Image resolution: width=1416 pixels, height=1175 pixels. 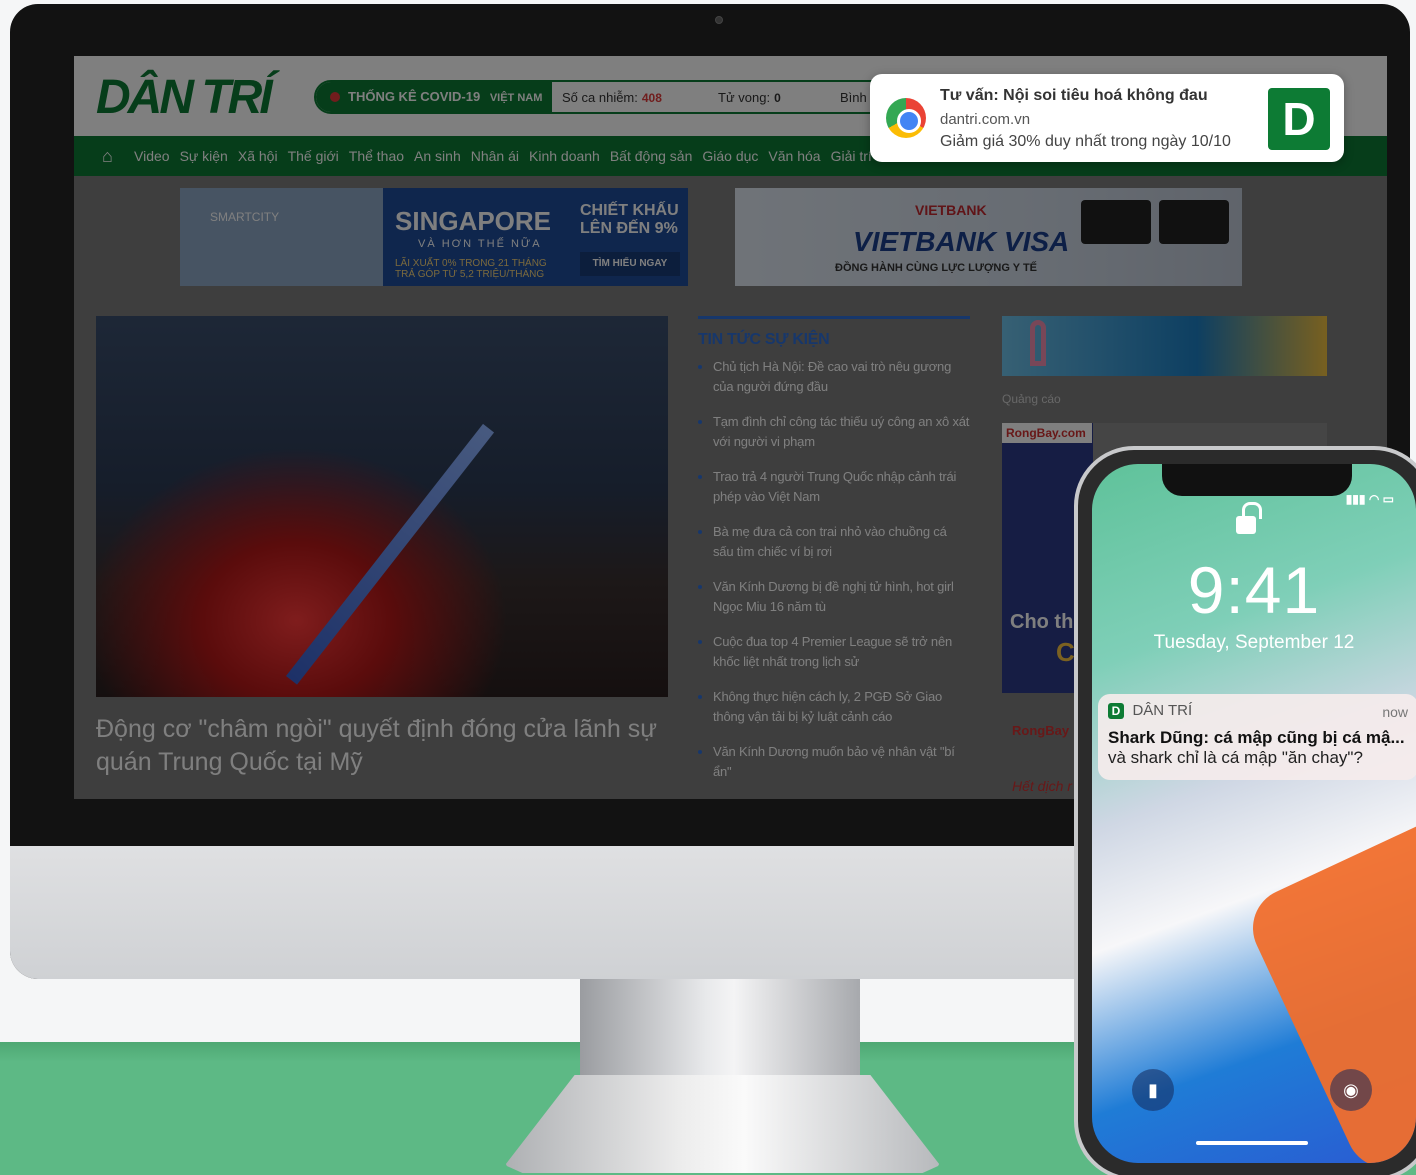 What do you see at coordinates (906, 118) in the screenshot?
I see `chrome-icon` at bounding box center [906, 118].